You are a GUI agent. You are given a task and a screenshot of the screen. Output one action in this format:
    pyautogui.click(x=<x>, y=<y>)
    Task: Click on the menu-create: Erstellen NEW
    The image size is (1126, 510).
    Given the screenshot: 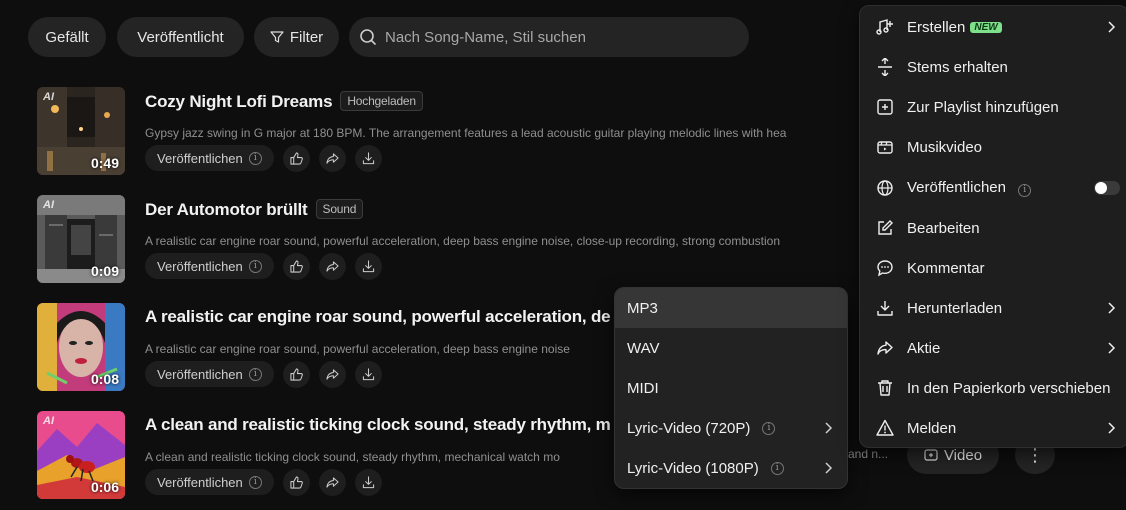 What is the action you would take?
    pyautogui.click(x=993, y=27)
    